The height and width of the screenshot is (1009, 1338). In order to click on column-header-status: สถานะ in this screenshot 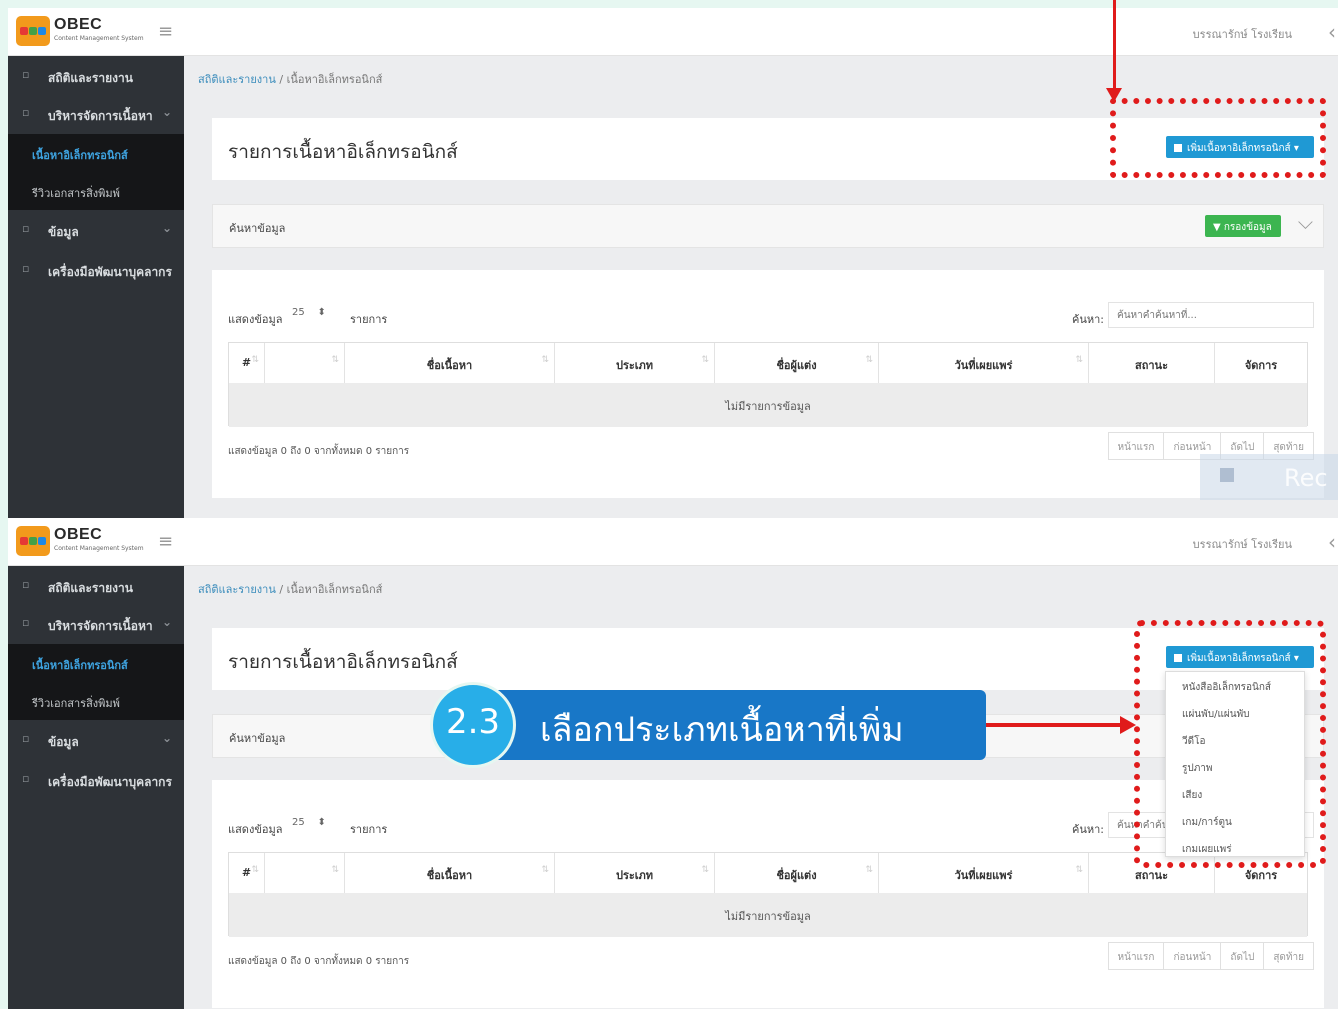, I will do `click(1152, 363)`.